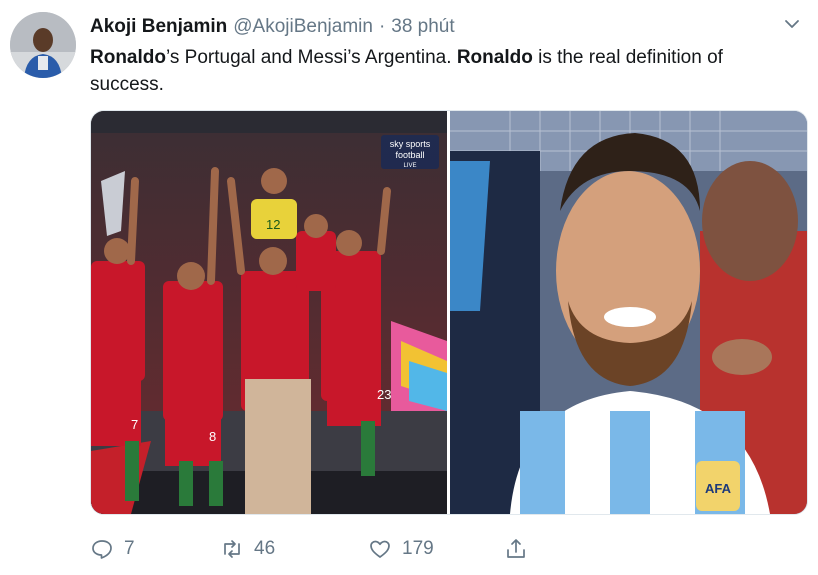  What do you see at coordinates (418, 548) in the screenshot?
I see `like-count: 179` at bounding box center [418, 548].